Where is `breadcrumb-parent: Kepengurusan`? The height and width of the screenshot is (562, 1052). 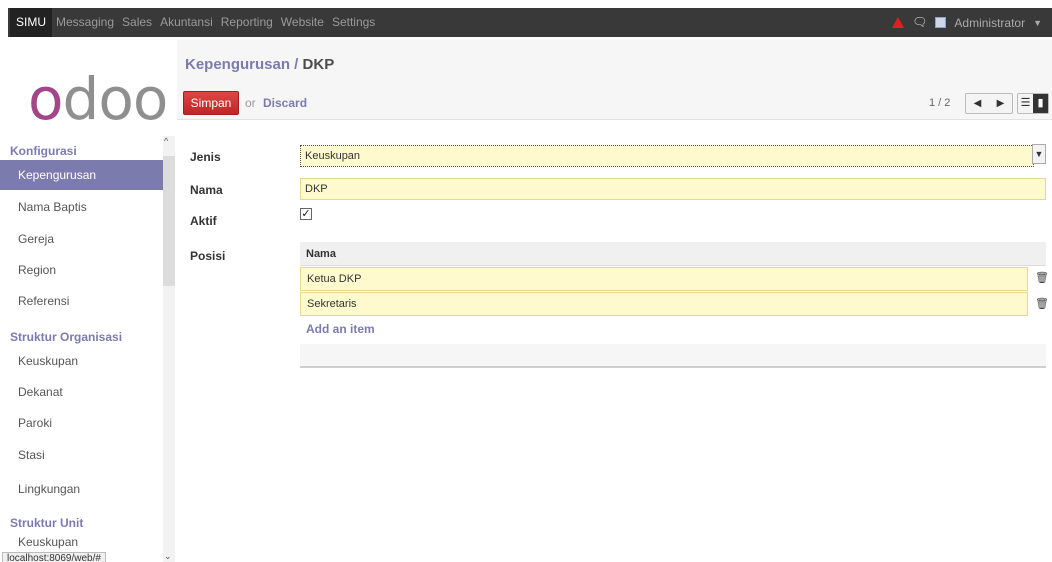 breadcrumb-parent: Kepengurusan is located at coordinates (237, 64).